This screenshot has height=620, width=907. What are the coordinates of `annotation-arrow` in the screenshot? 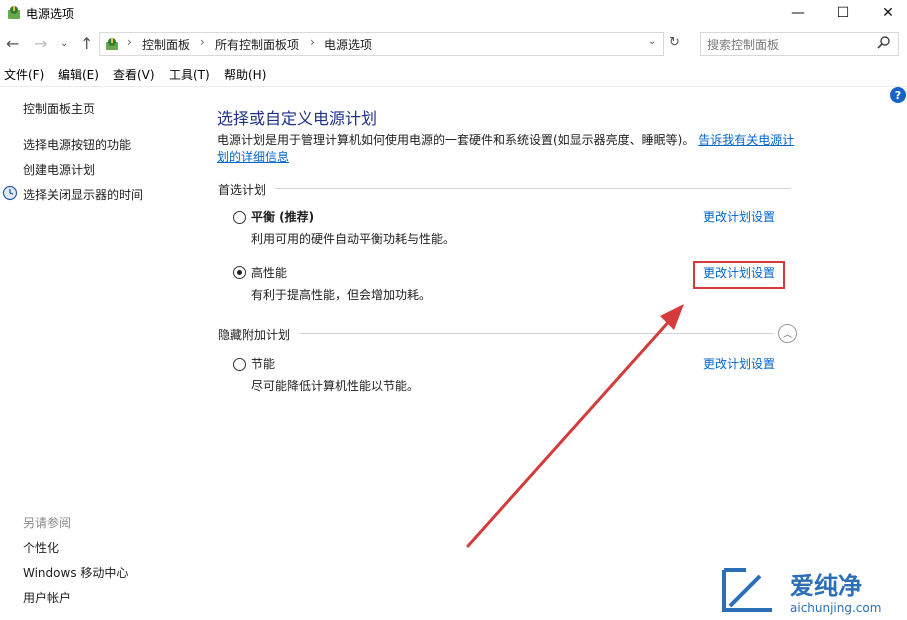 It's located at (575, 426).